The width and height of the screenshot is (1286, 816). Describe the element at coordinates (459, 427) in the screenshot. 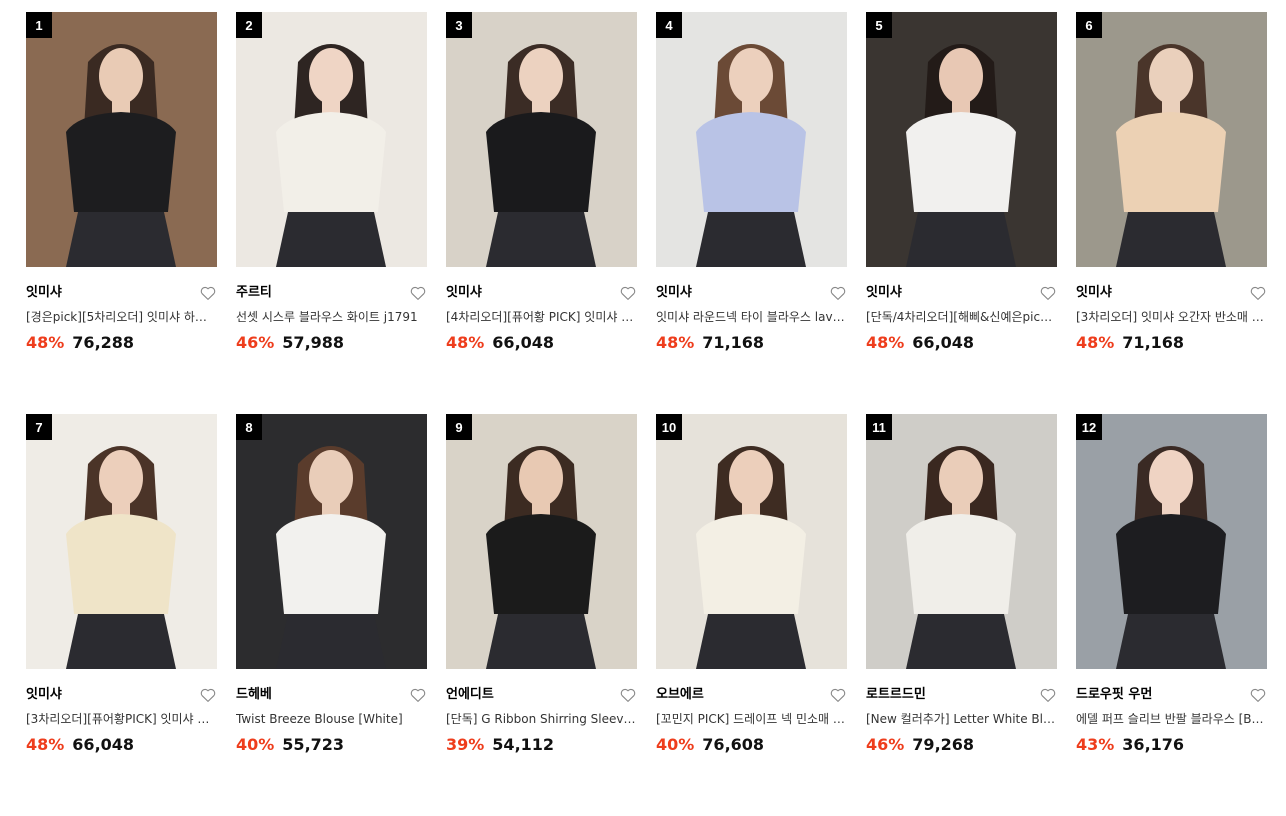

I see `rank-badge: 9` at that location.